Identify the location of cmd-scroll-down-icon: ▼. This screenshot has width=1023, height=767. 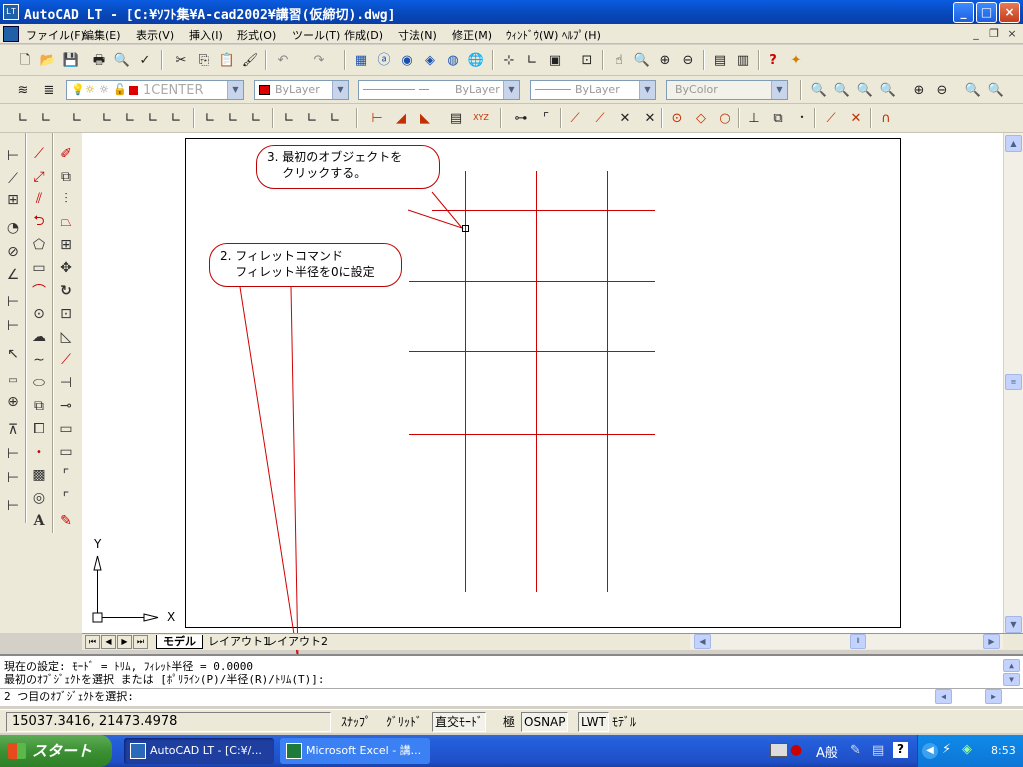
(1011, 679).